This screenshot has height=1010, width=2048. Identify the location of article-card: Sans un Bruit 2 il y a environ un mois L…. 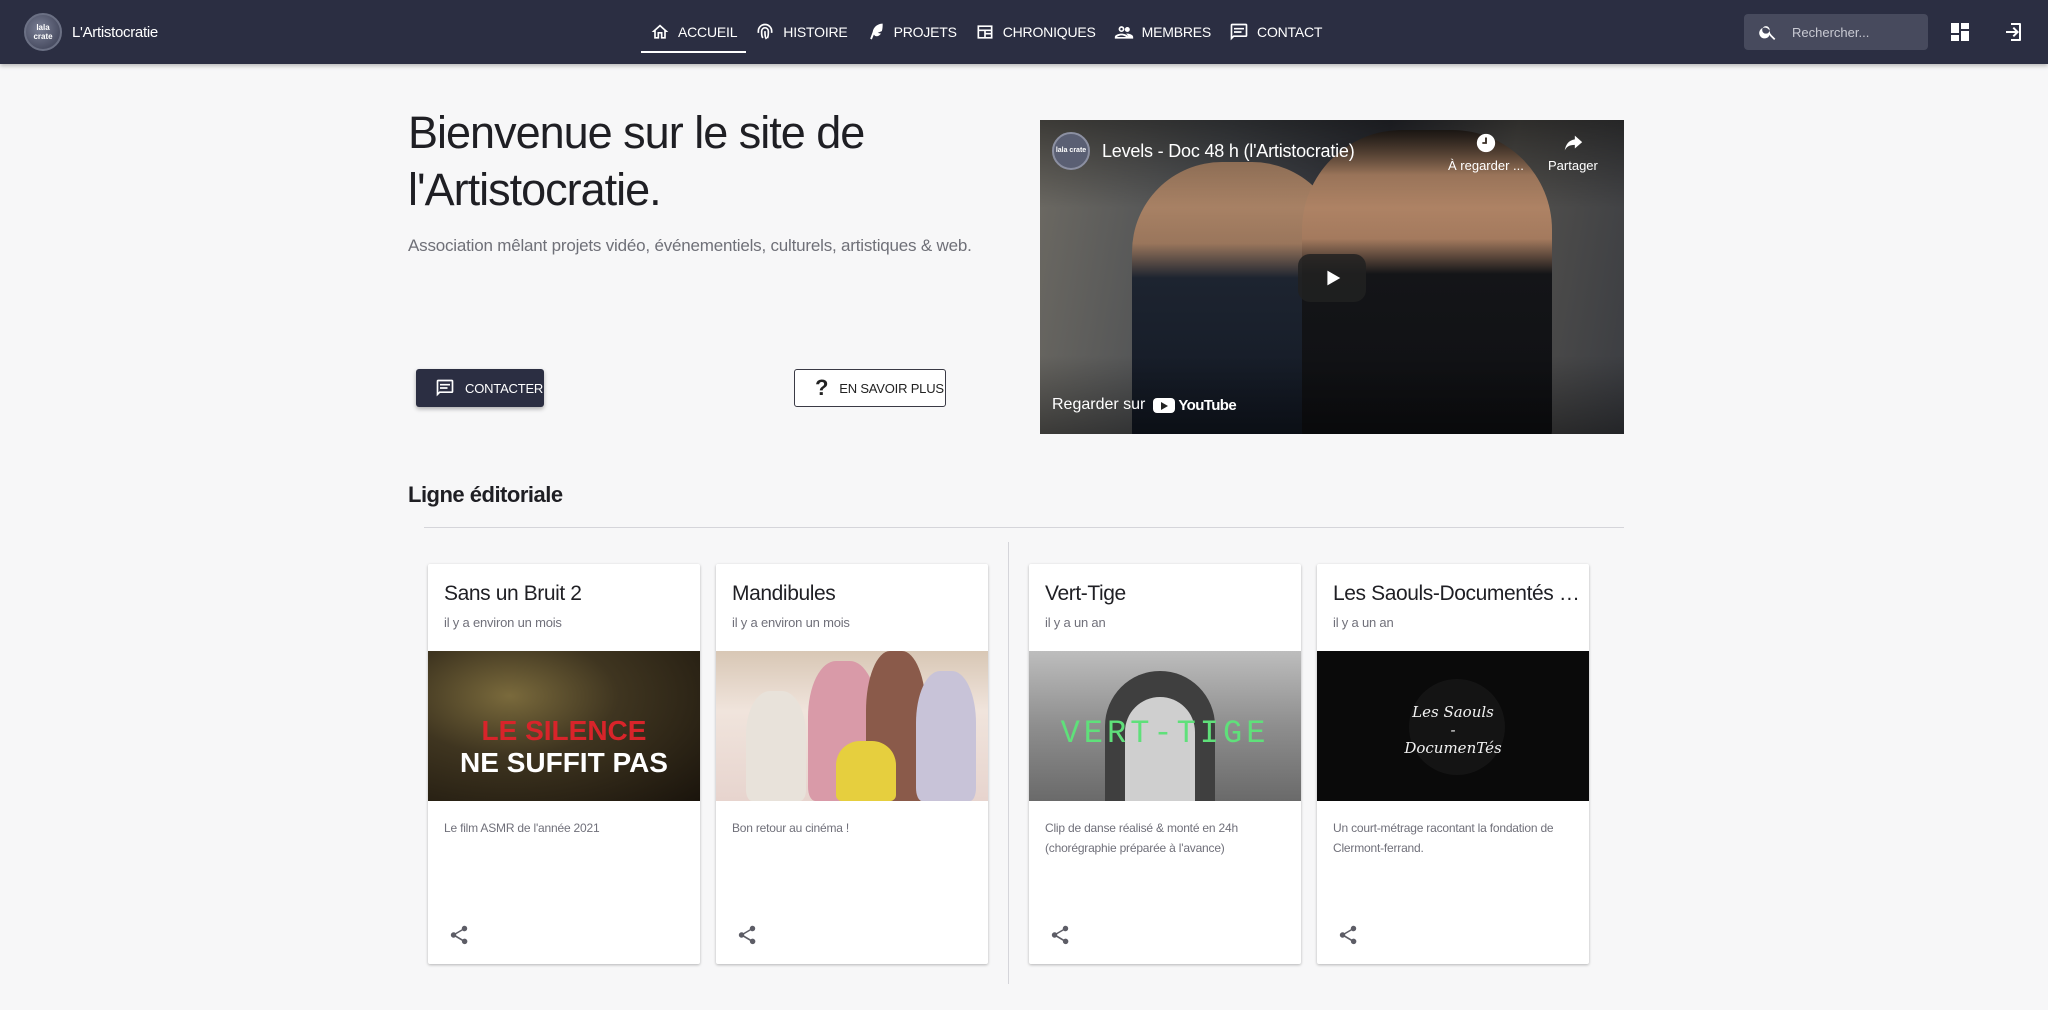
(564, 764).